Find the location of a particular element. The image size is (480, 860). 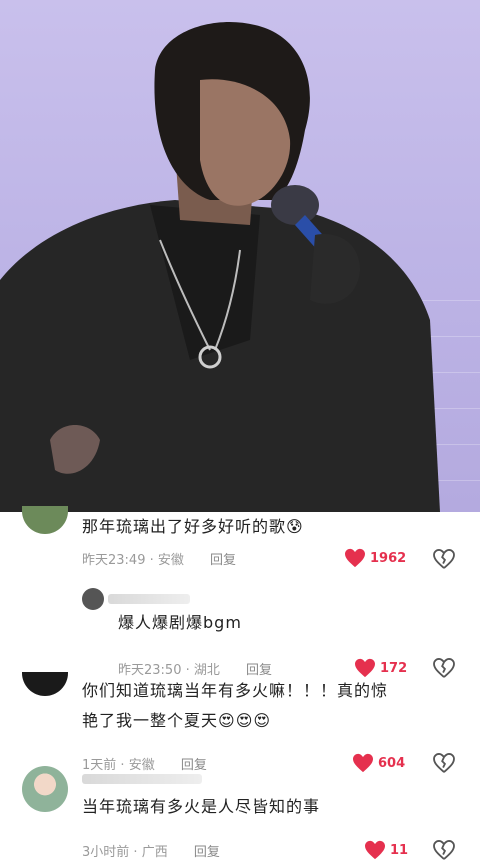

comment-meta: 昨天23:49 · 安徽 回复 is located at coordinates (159, 558).